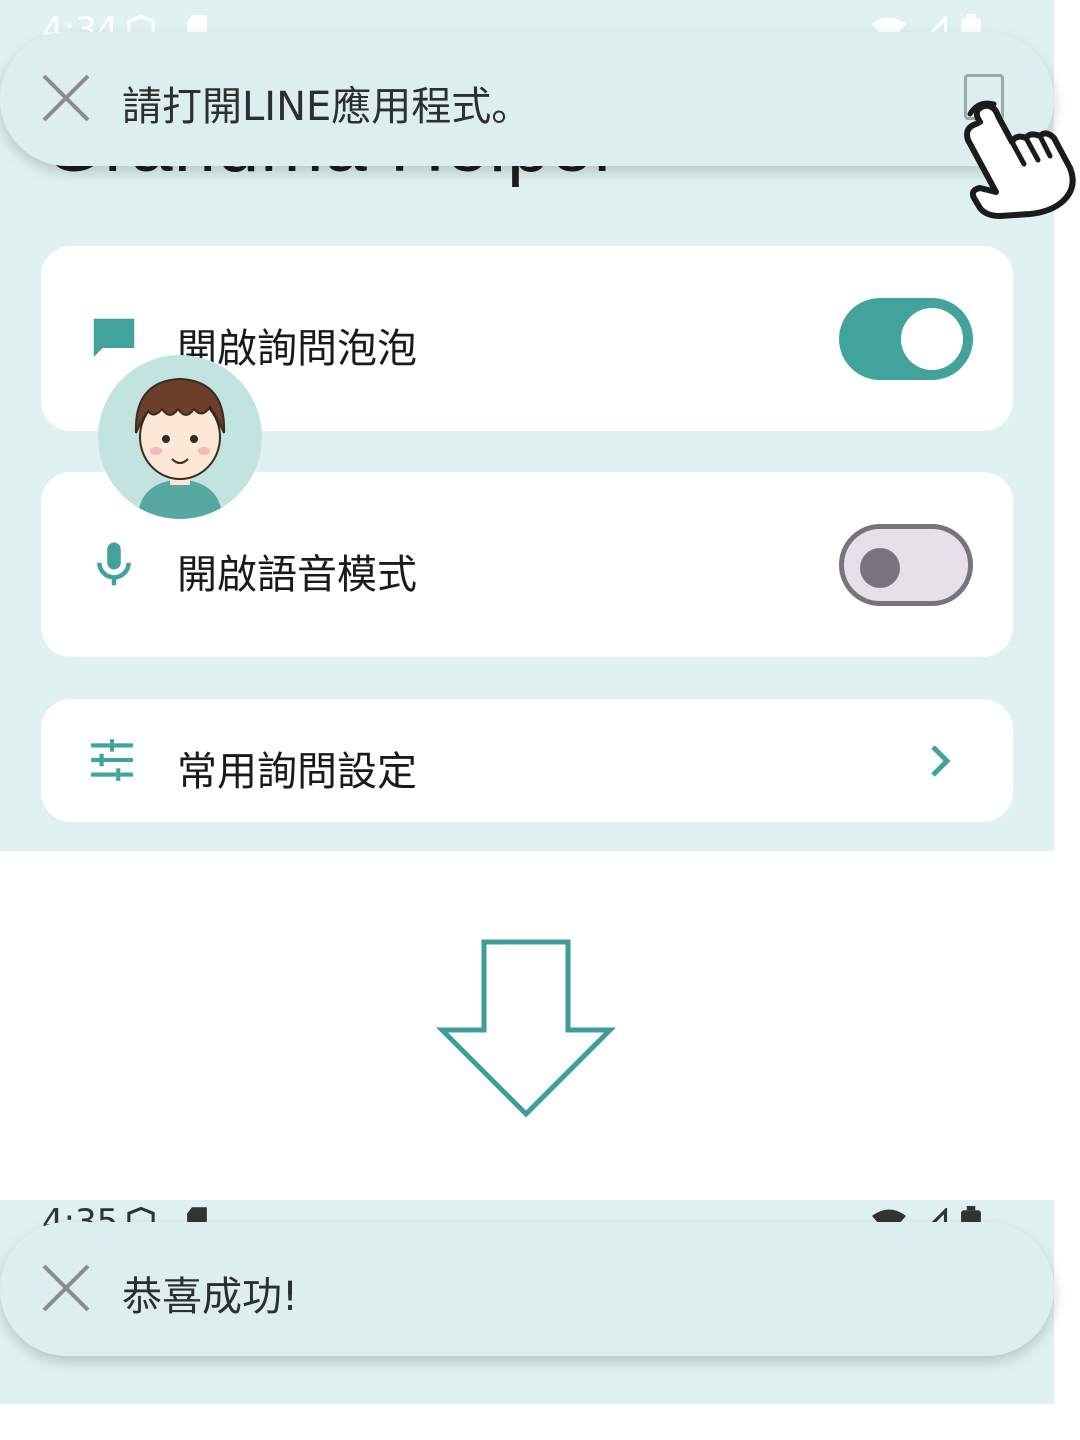 The height and width of the screenshot is (1440, 1080). What do you see at coordinates (297, 772) in the screenshot?
I see `common-query-label: 常用詢問設定` at bounding box center [297, 772].